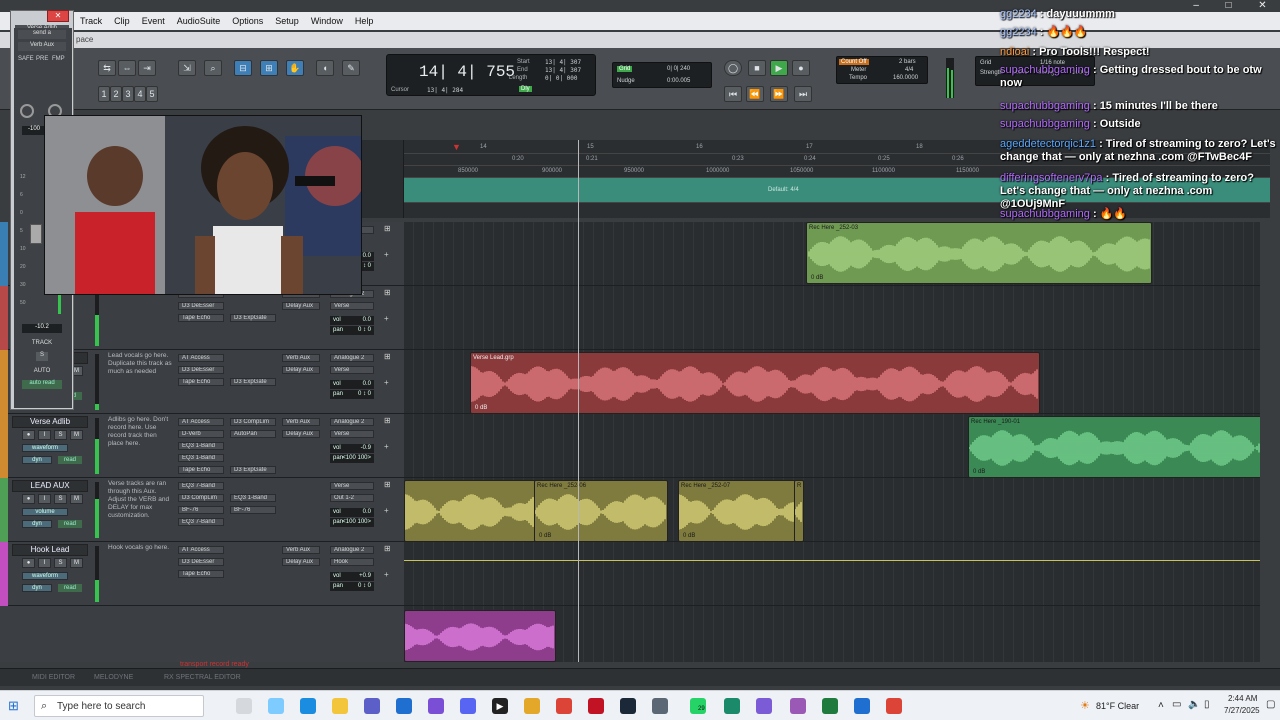 Image resolution: width=1280 pixels, height=720 pixels. I want to click on volume-readout: vol0.0, so click(352, 512).